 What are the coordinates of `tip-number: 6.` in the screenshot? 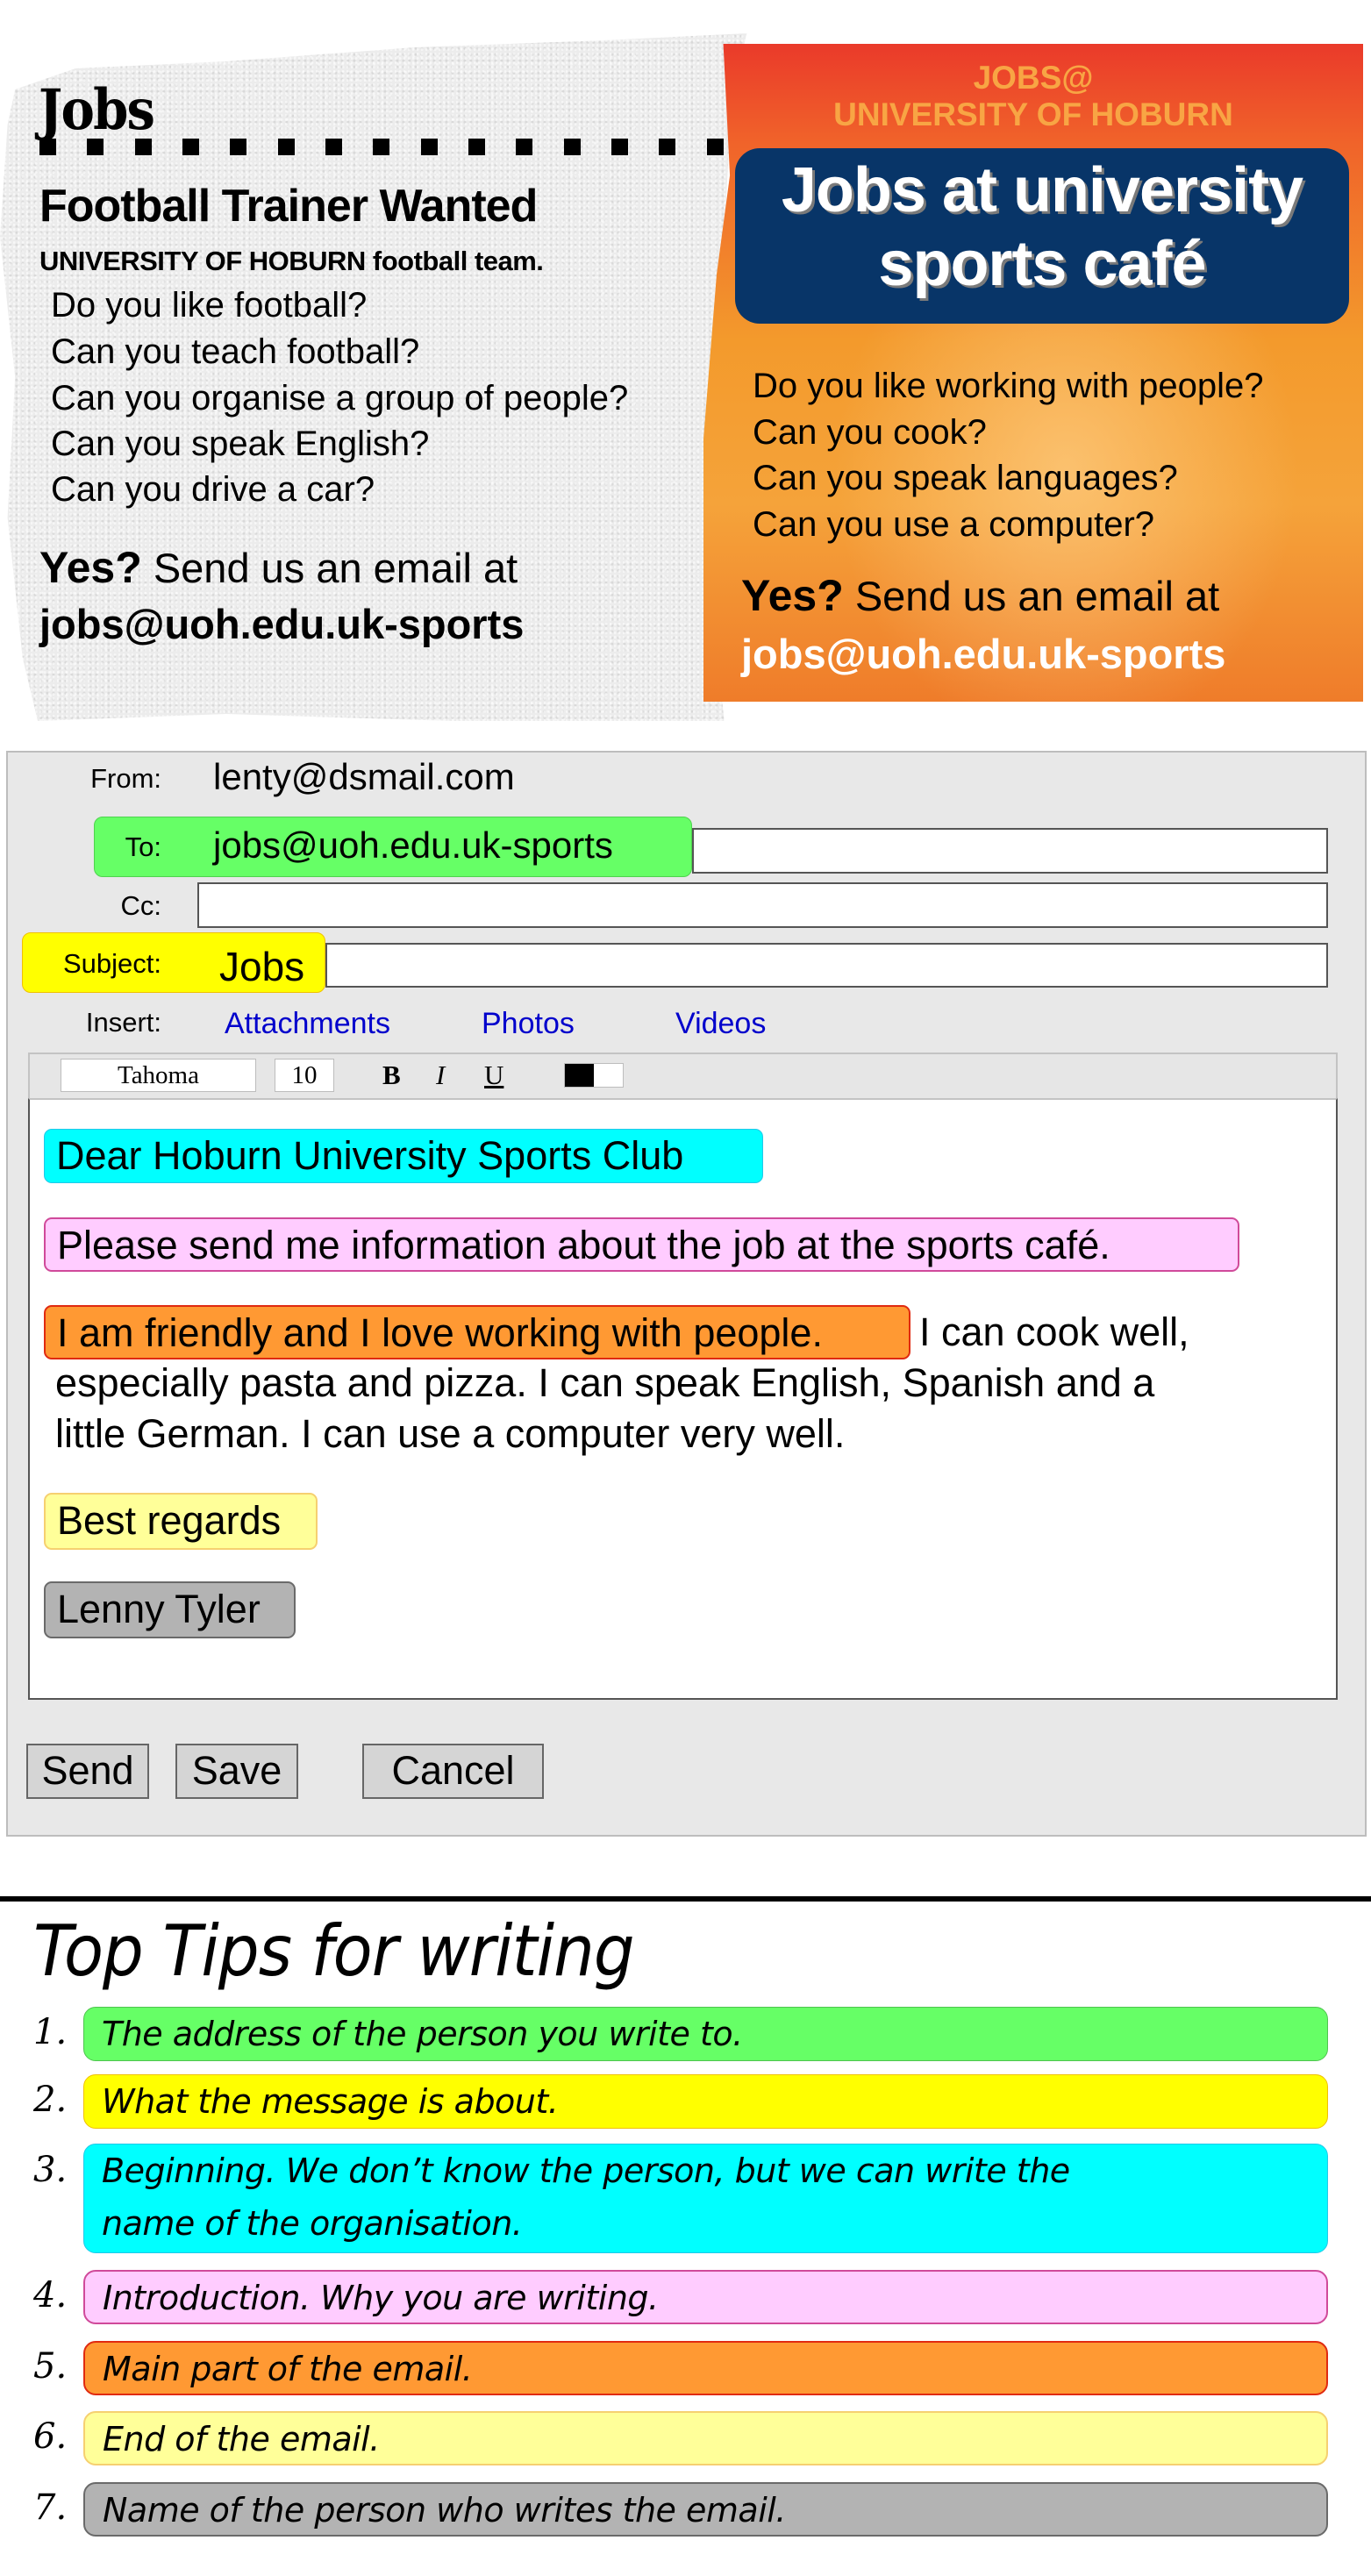 It's located at (51, 2437).